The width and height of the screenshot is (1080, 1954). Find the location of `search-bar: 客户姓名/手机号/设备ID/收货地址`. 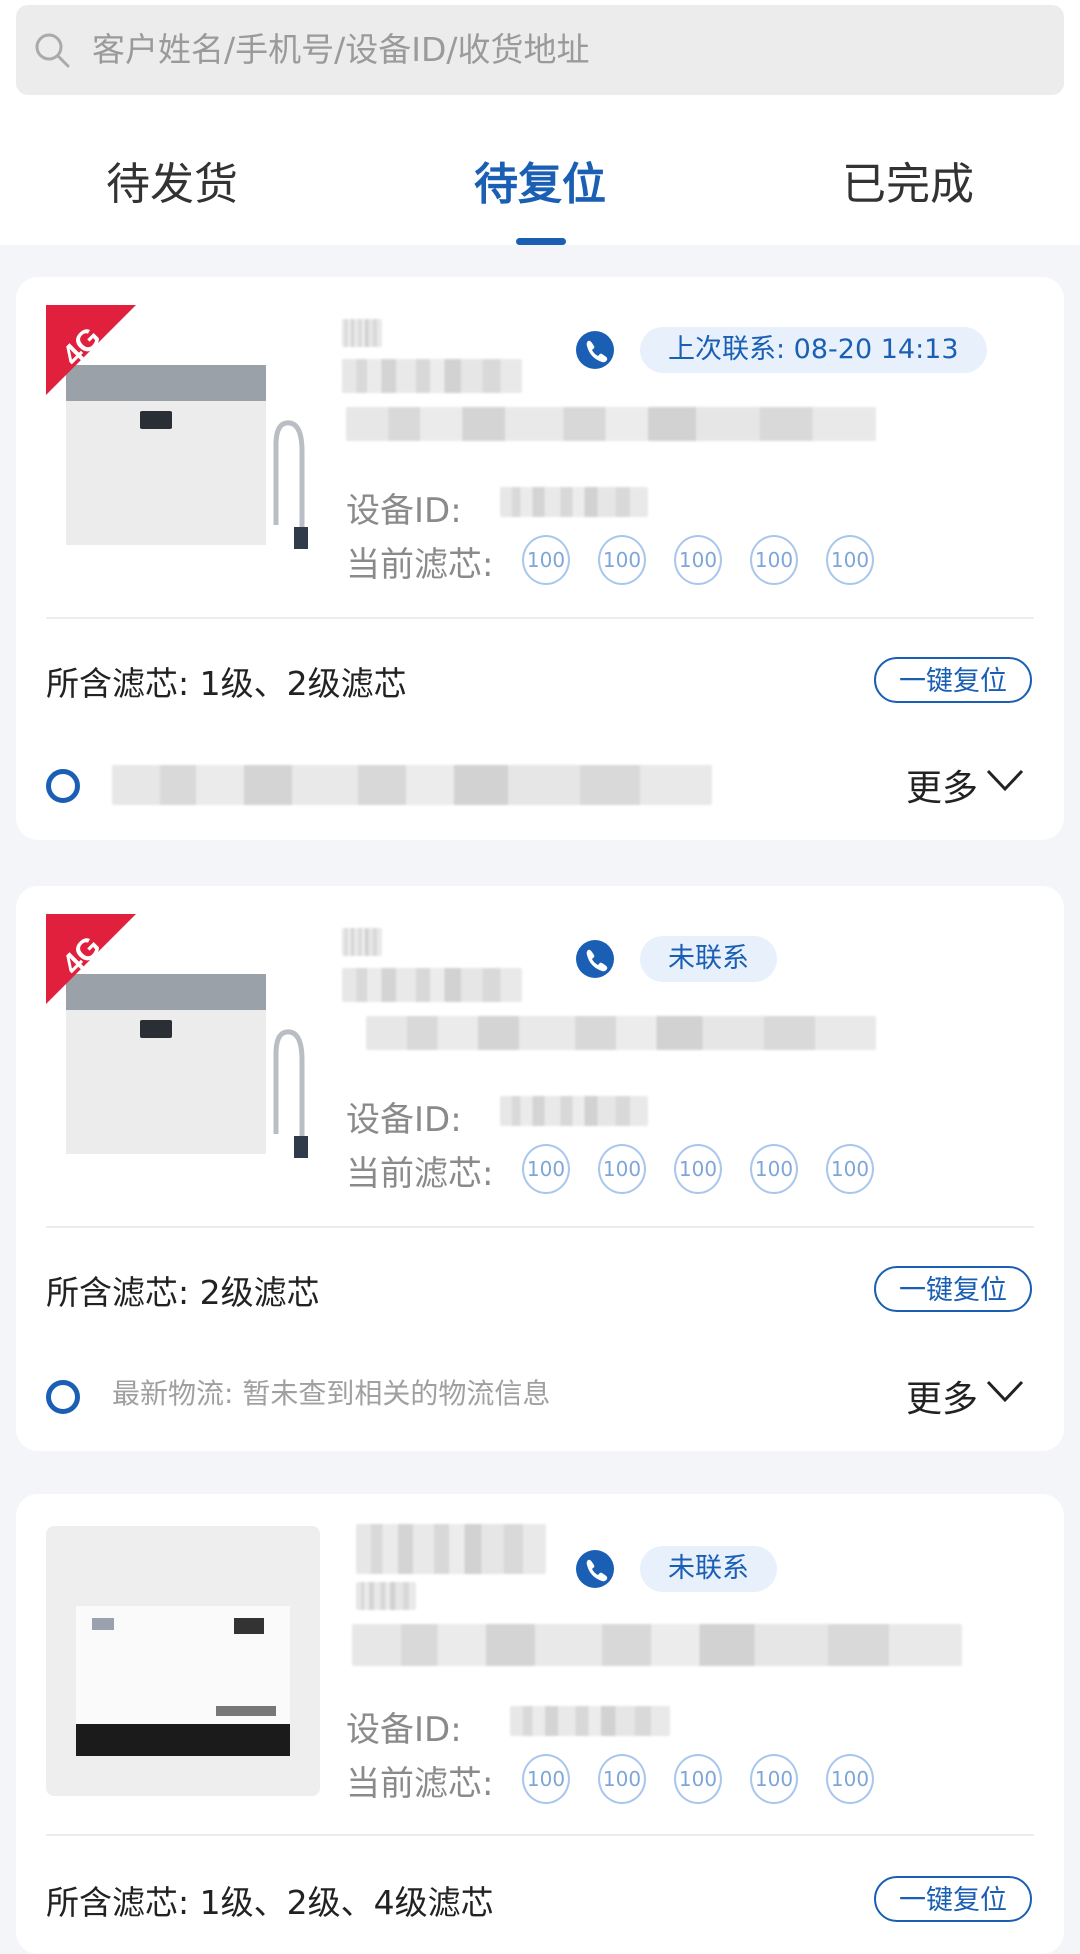

search-bar: 客户姓名/手机号/设备ID/收货地址 is located at coordinates (540, 50).